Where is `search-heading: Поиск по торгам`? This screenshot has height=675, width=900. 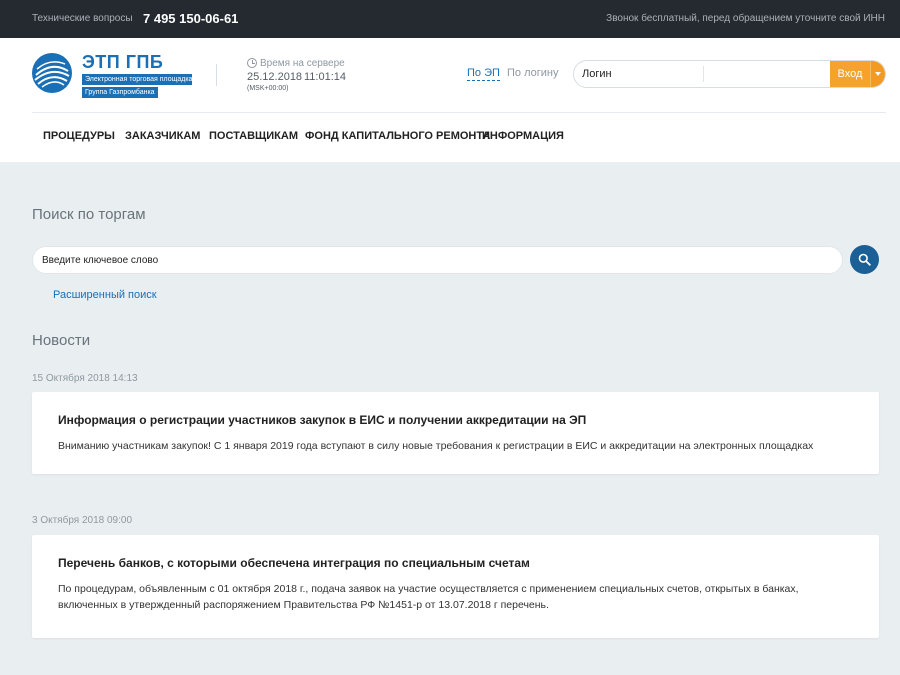 search-heading: Поиск по торгам is located at coordinates (89, 214).